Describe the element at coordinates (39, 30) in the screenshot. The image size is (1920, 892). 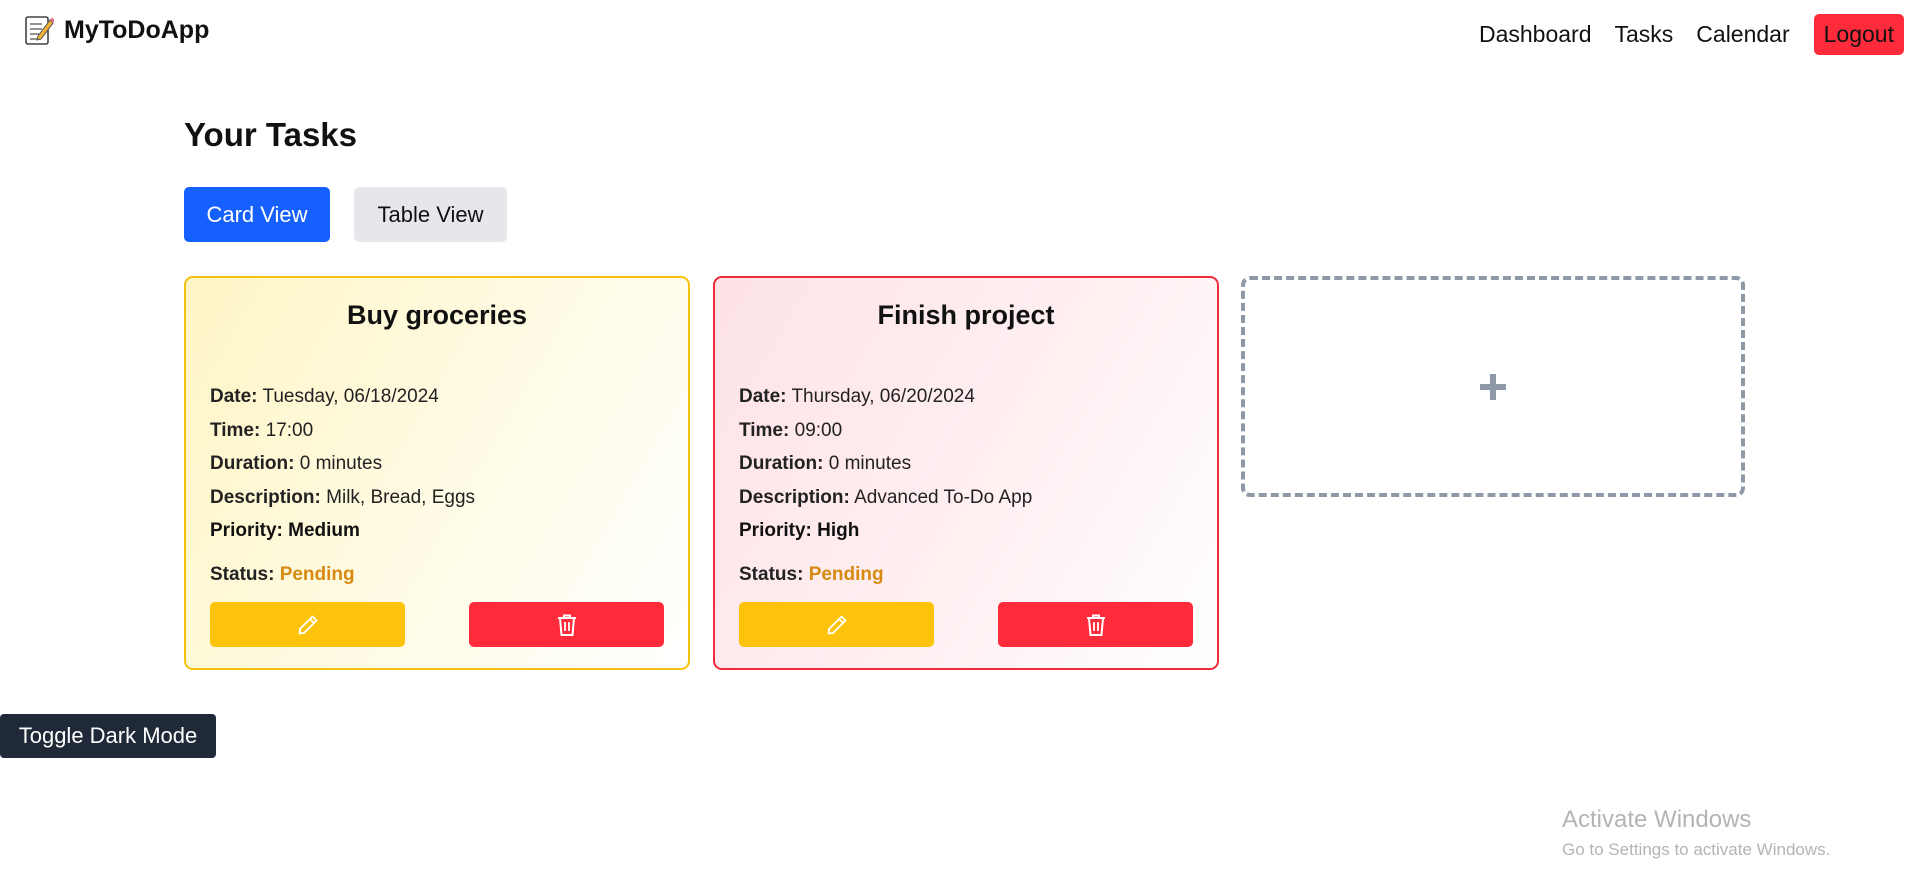
I see `memo-icon` at that location.